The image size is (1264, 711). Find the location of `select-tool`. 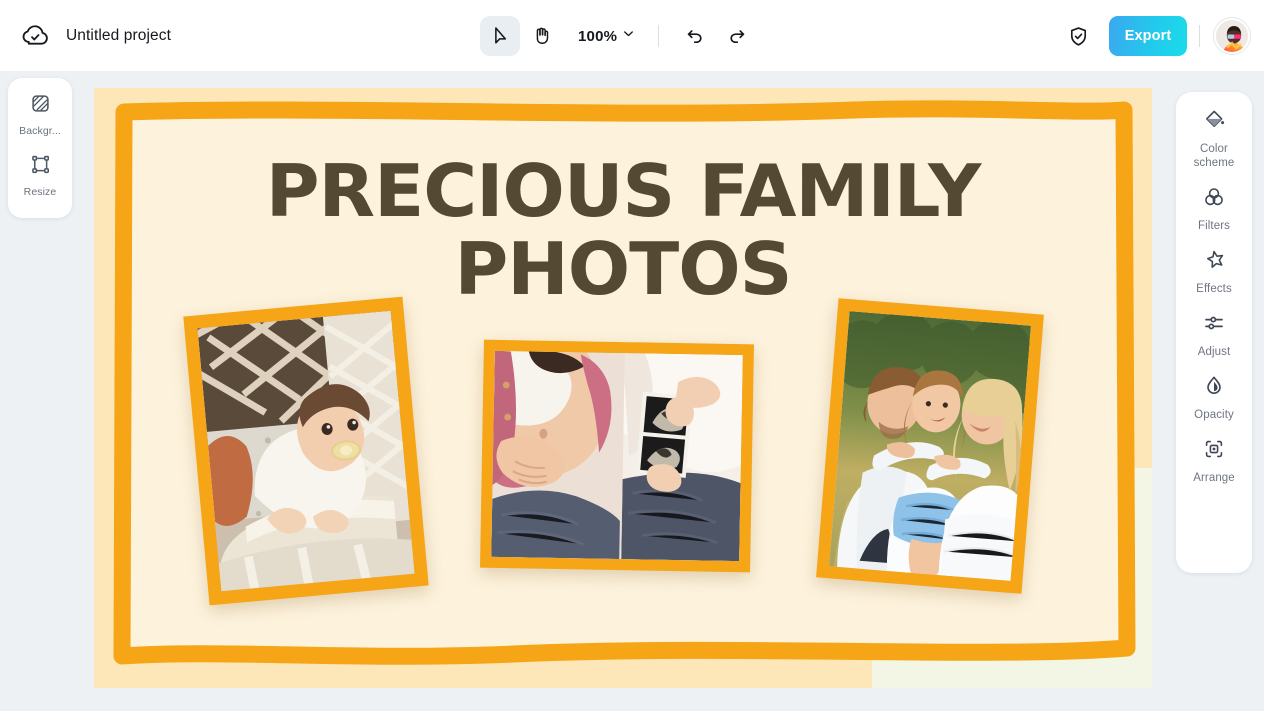

select-tool is located at coordinates (500, 36).